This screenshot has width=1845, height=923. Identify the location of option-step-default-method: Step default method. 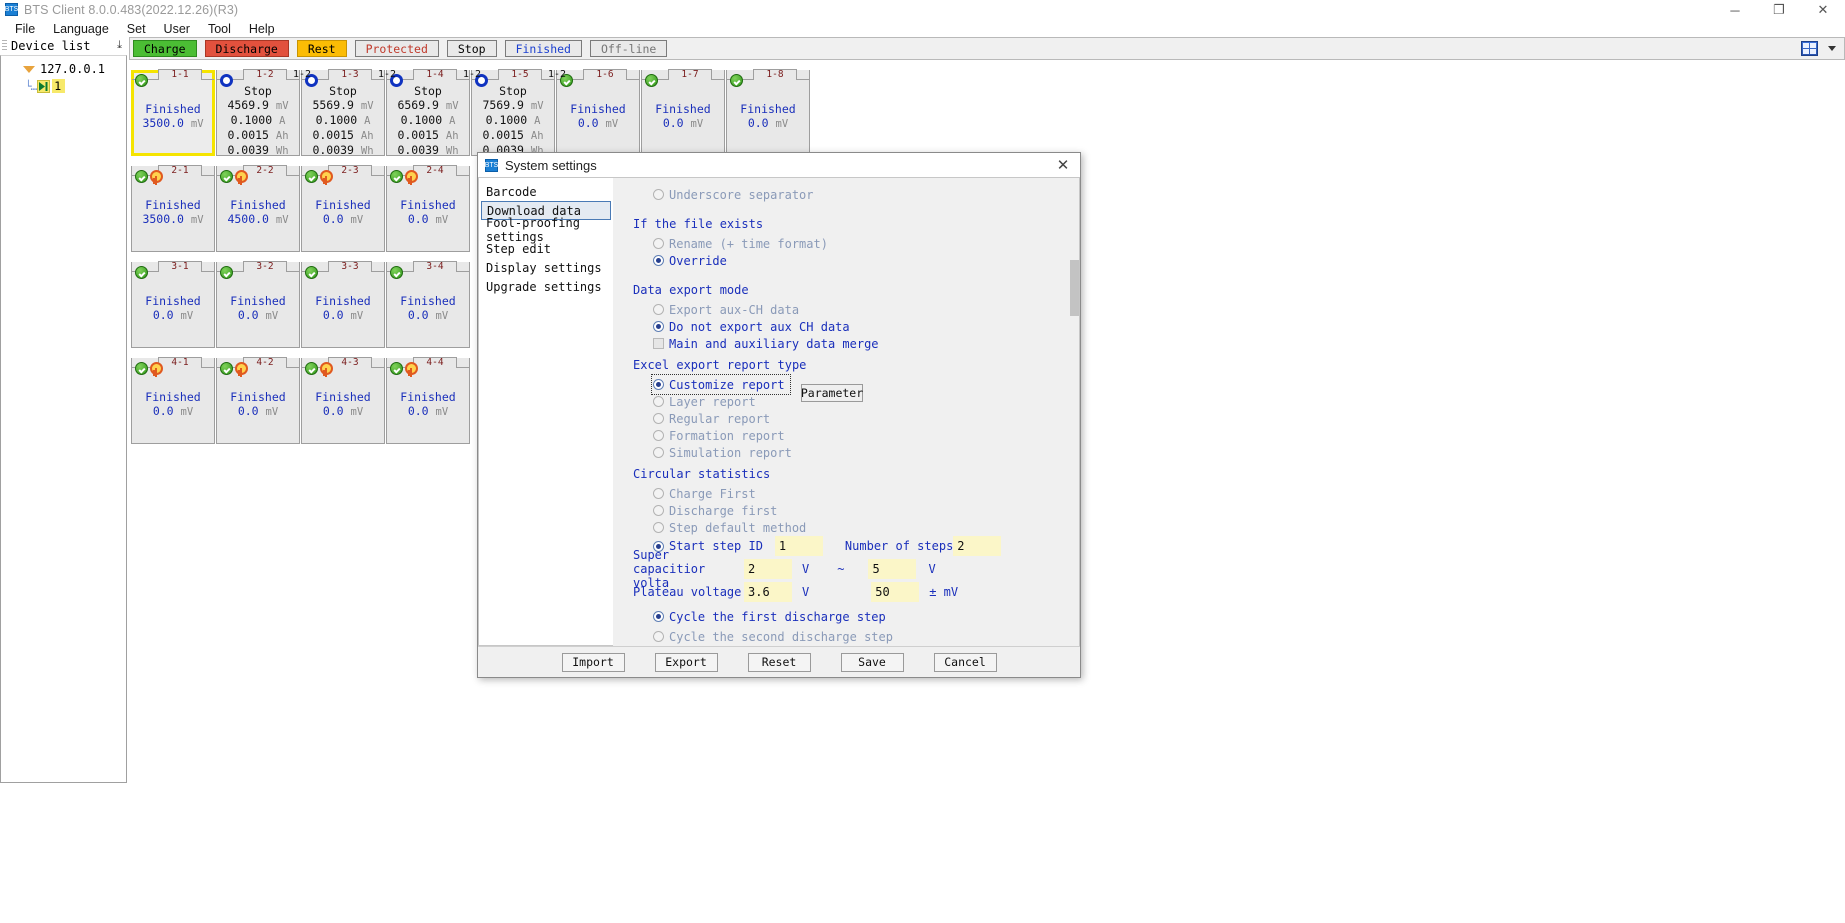
(861, 527).